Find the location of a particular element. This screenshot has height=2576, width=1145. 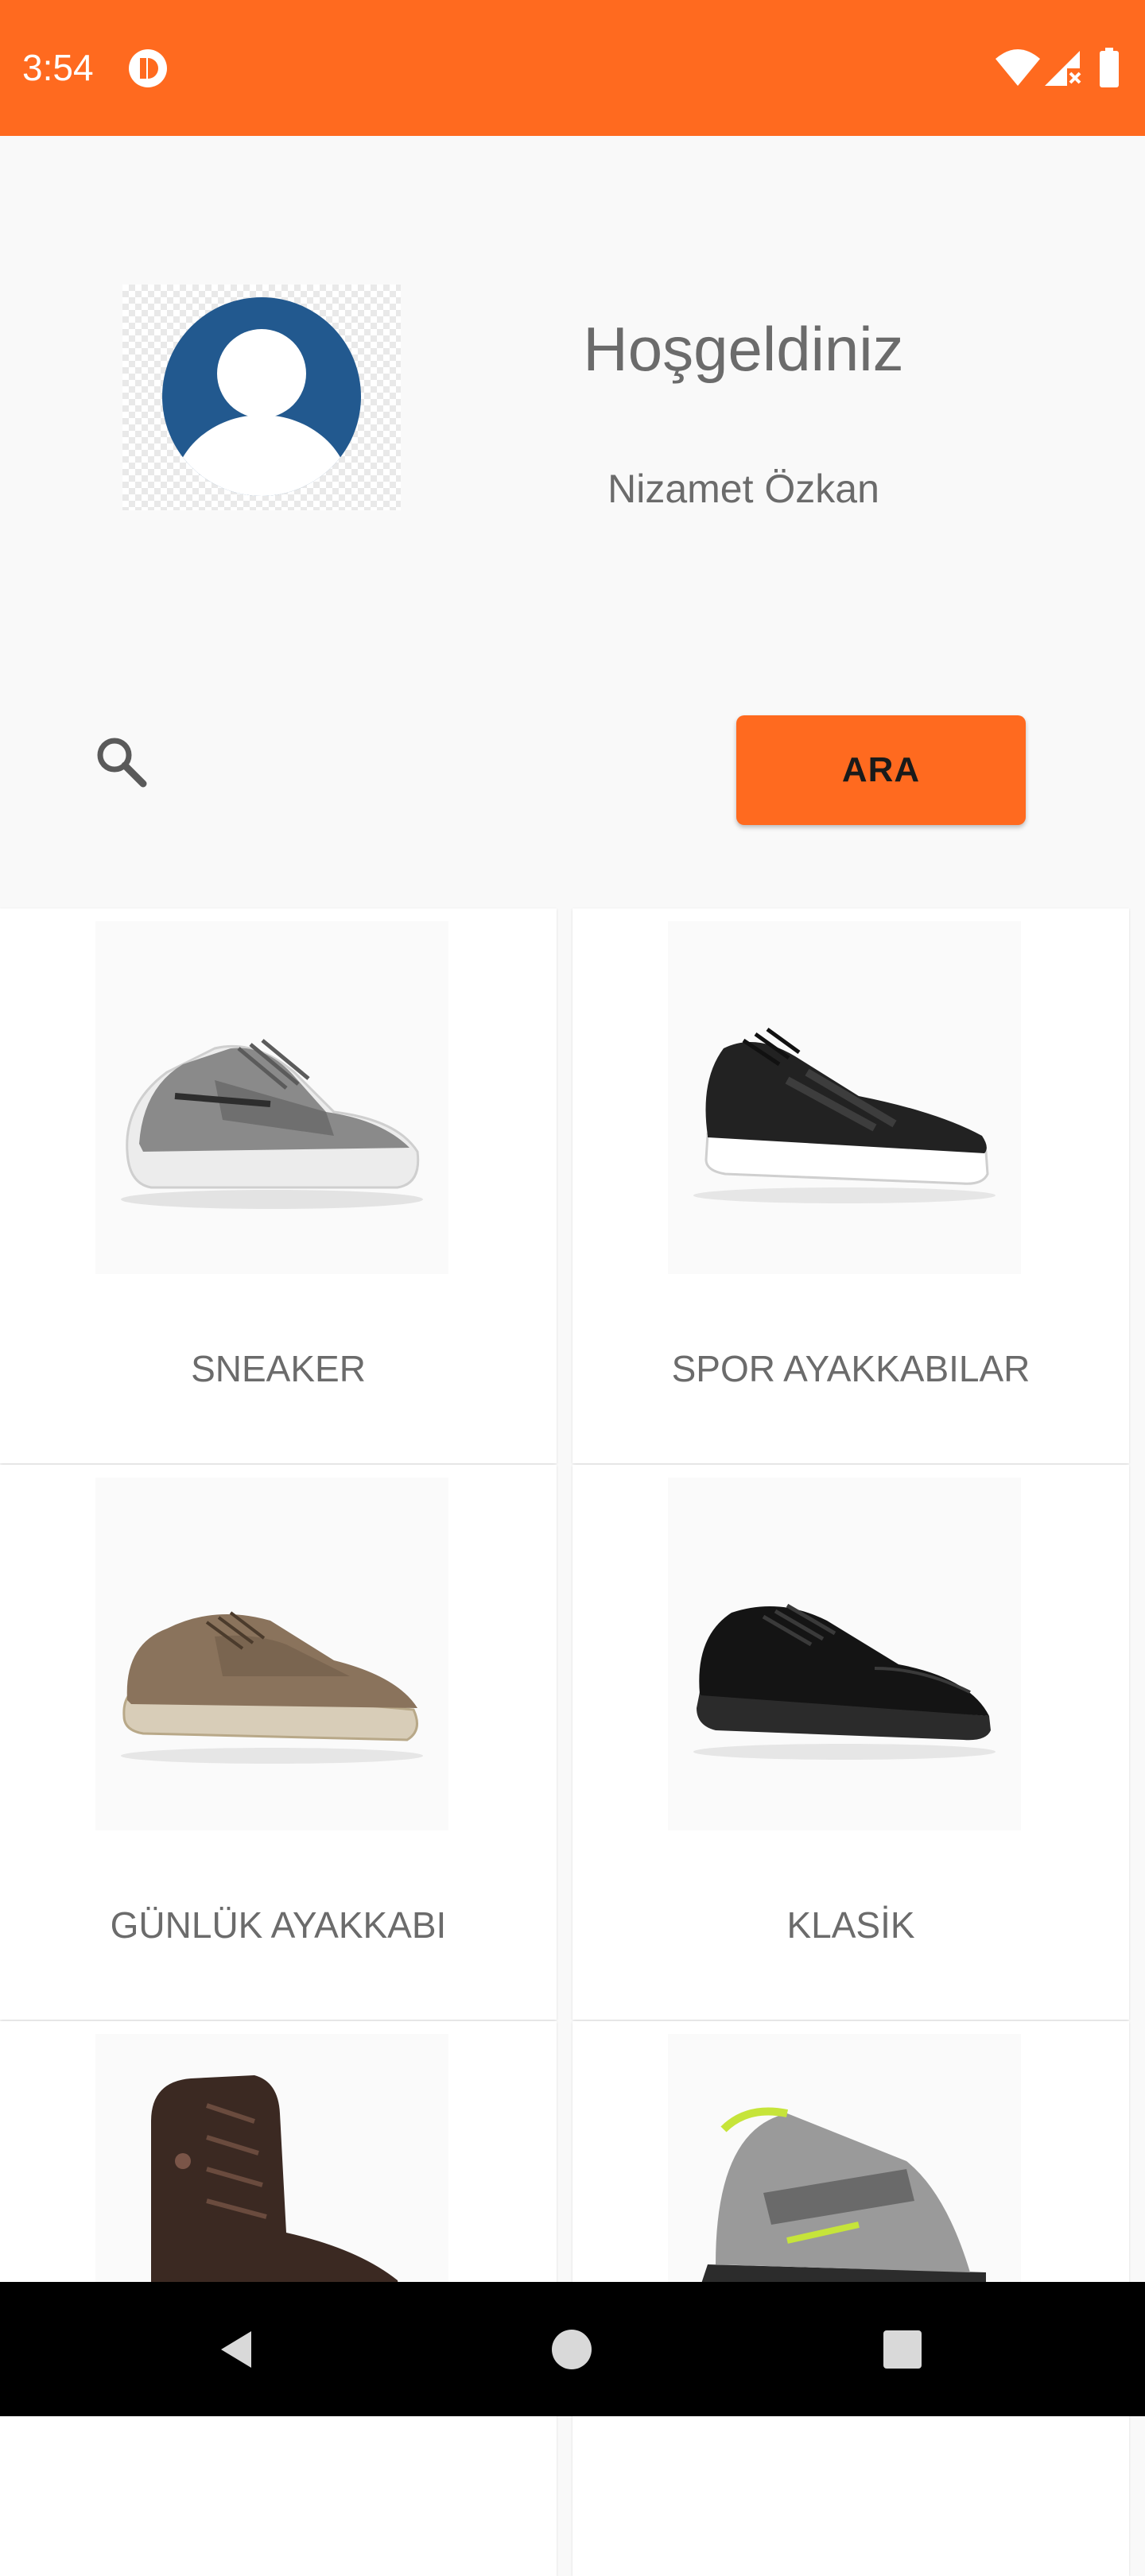

search-button: ARA is located at coordinates (881, 770).